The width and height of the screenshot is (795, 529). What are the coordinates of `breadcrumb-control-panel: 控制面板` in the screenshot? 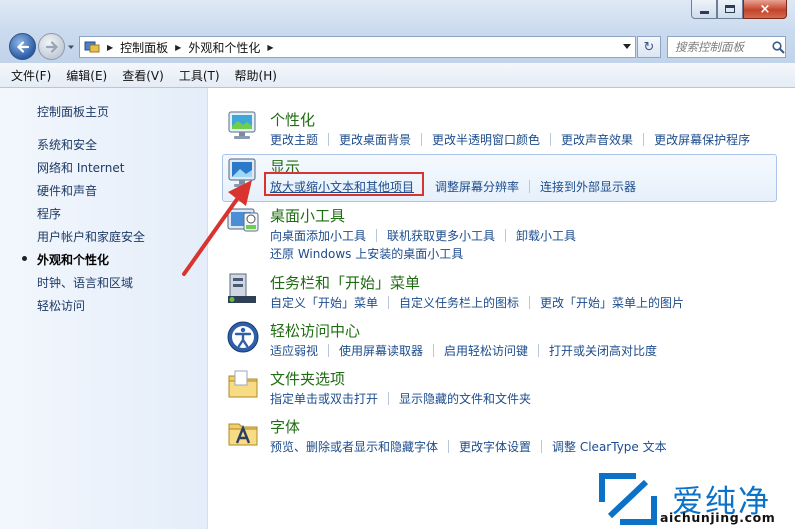 It's located at (144, 47).